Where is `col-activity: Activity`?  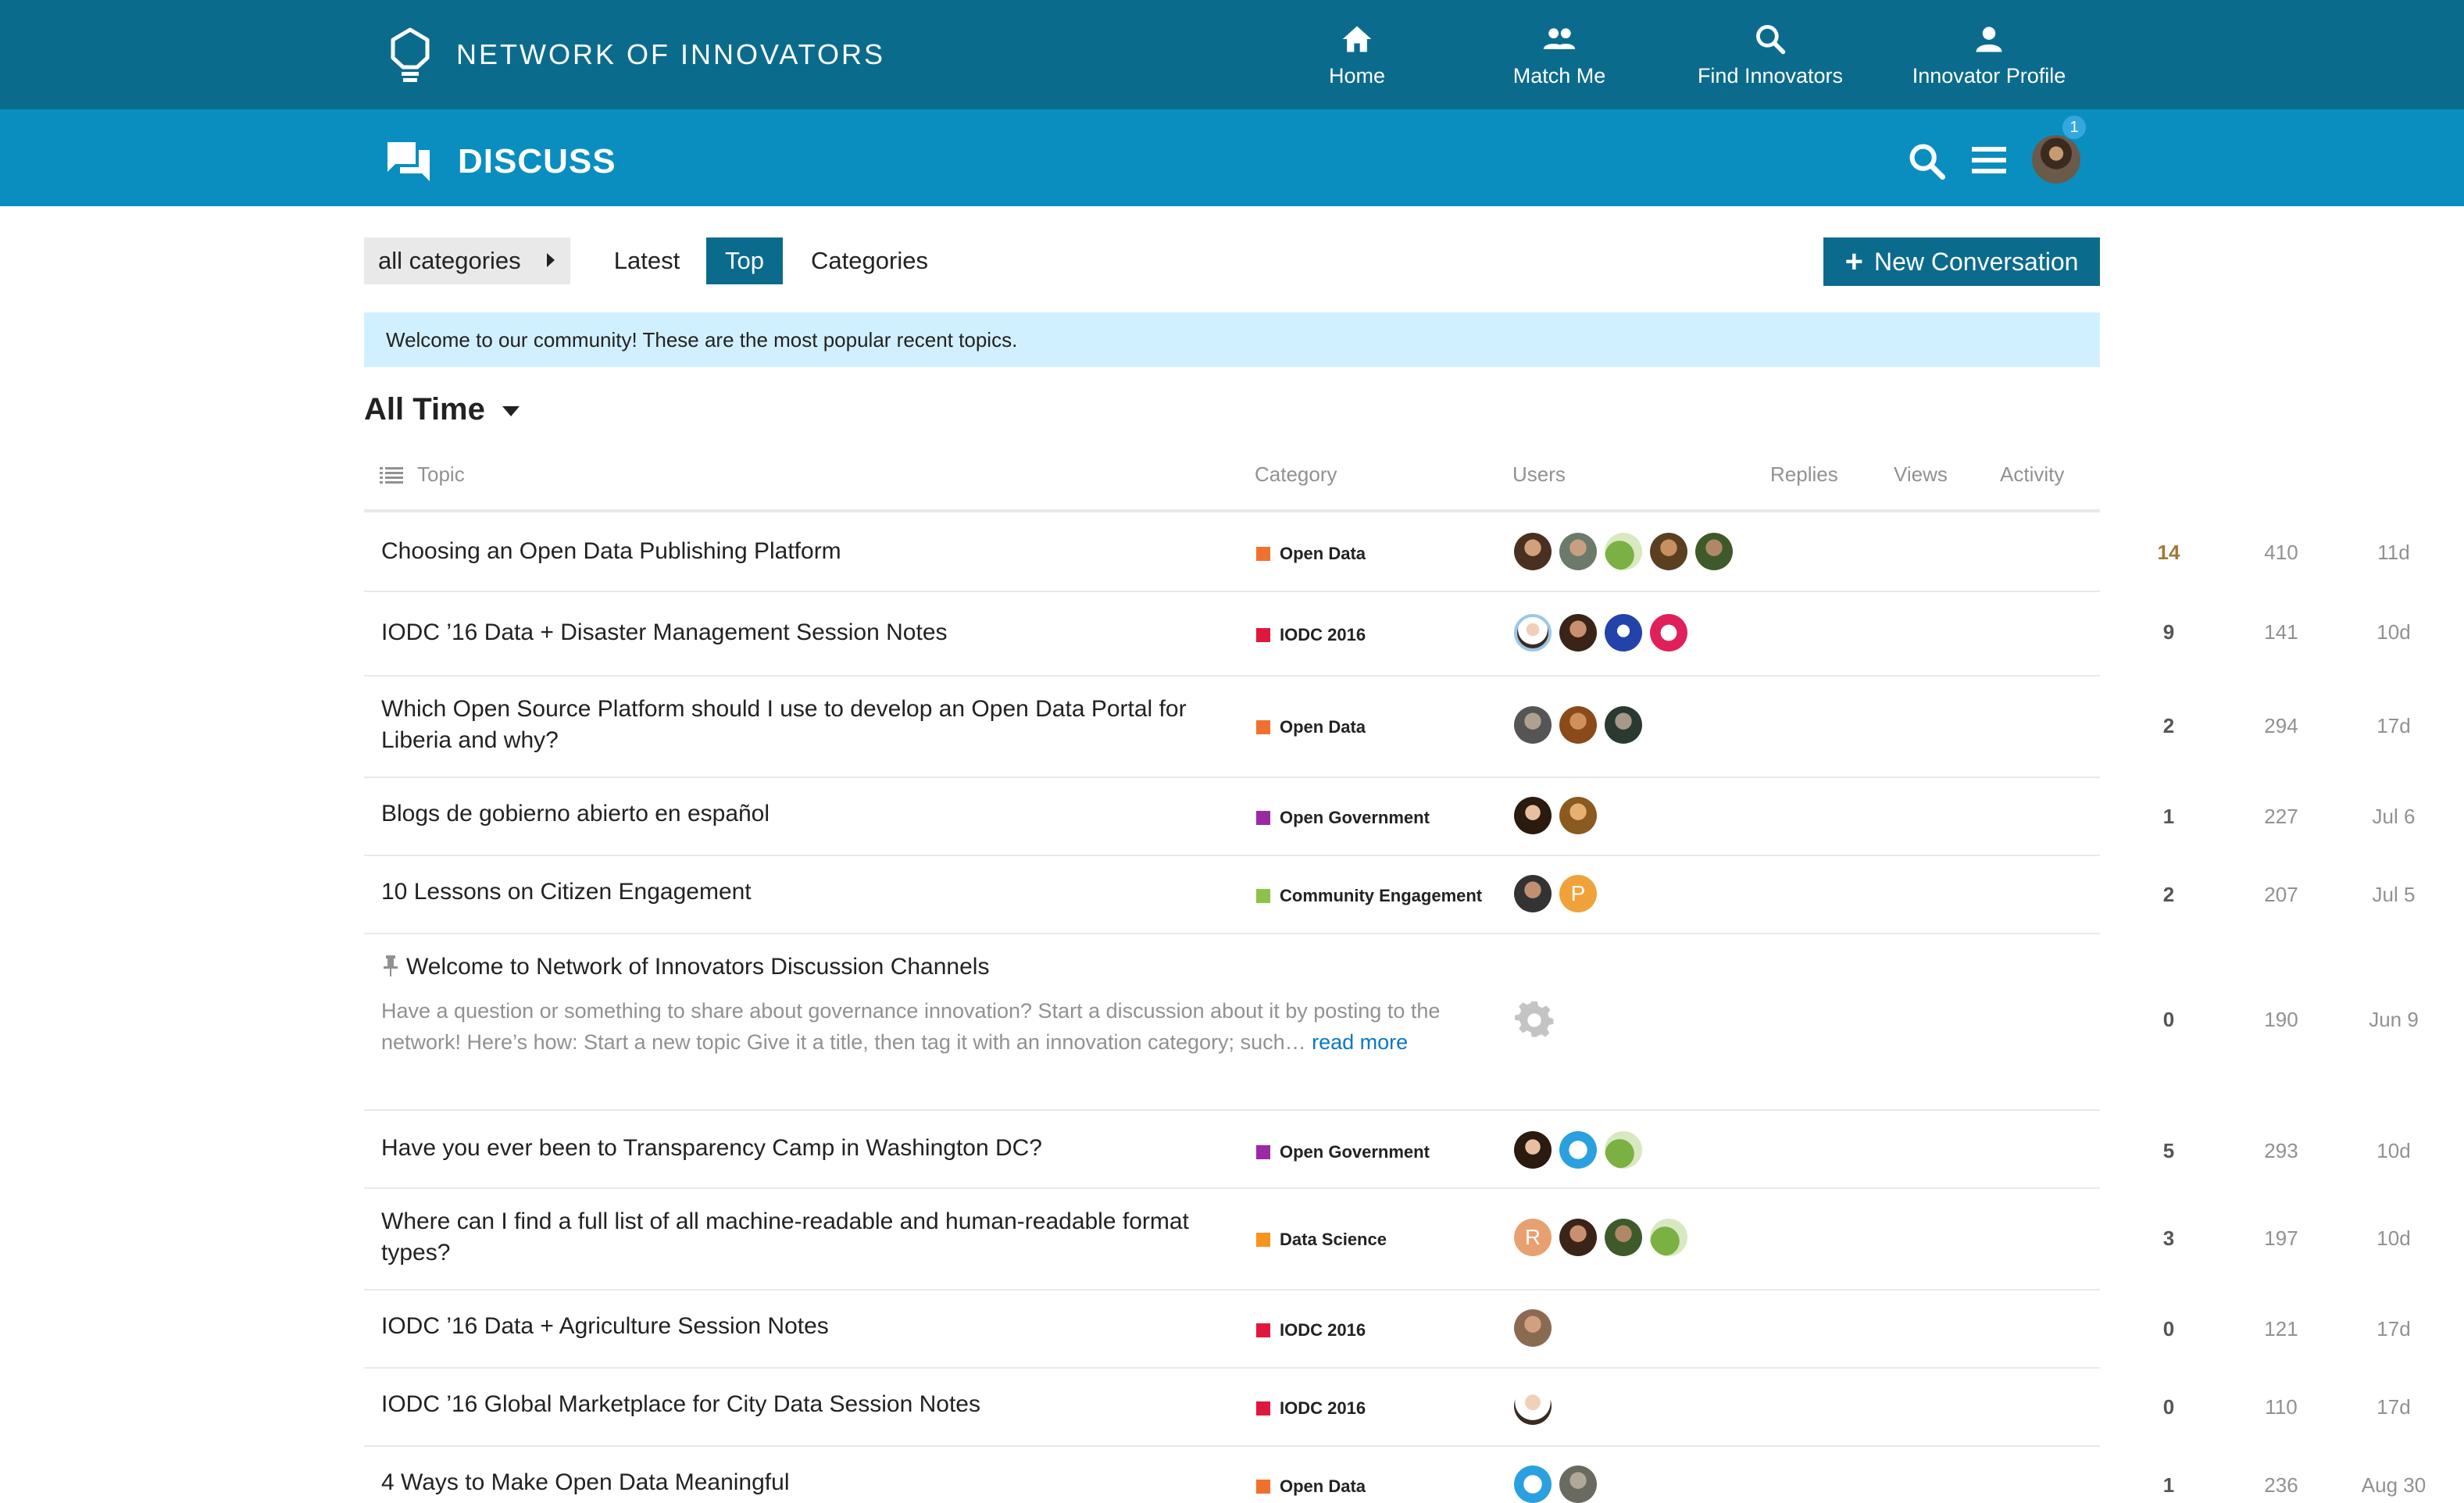 col-activity: Activity is located at coordinates (2032, 474).